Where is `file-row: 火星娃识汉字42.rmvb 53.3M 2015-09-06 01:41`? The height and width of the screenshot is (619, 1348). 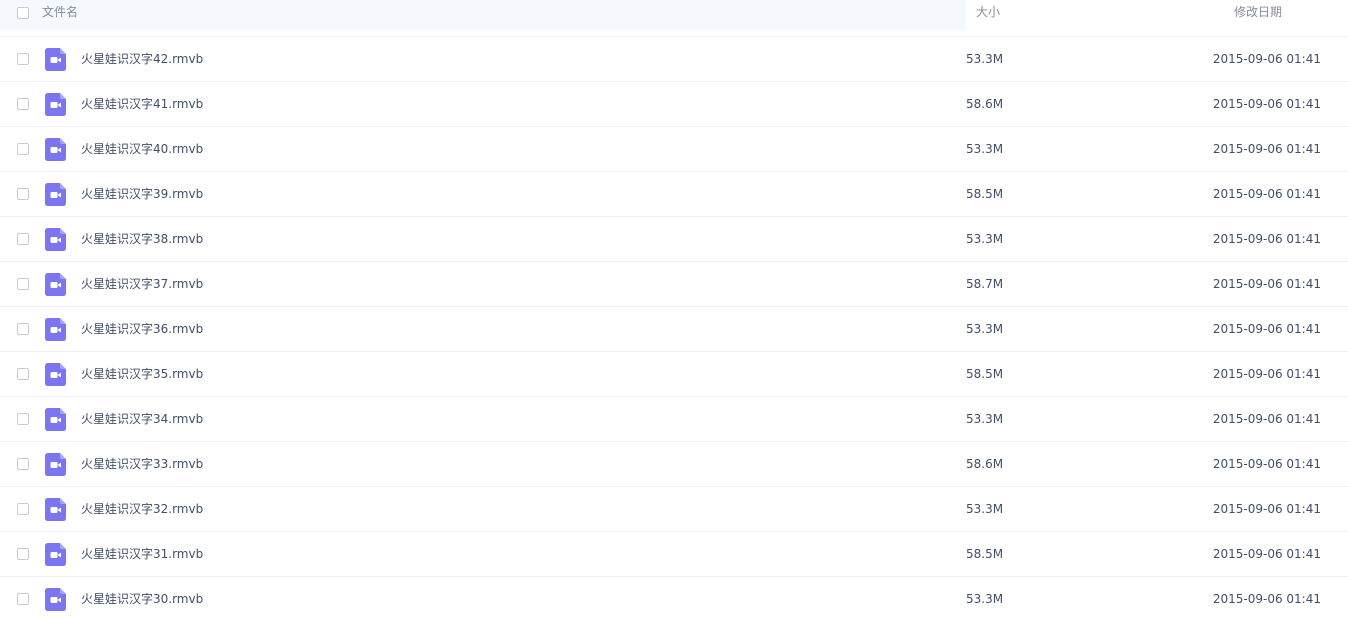 file-row: 火星娃识汉字42.rmvb 53.3M 2015-09-06 01:41 is located at coordinates (674, 59).